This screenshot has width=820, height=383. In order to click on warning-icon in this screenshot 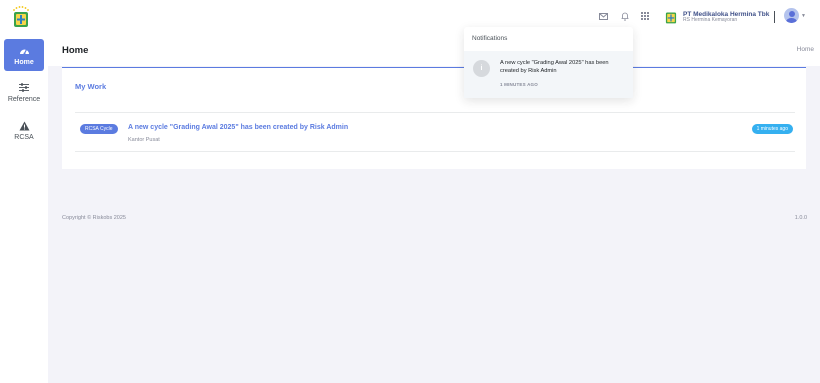, I will do `click(24, 126)`.